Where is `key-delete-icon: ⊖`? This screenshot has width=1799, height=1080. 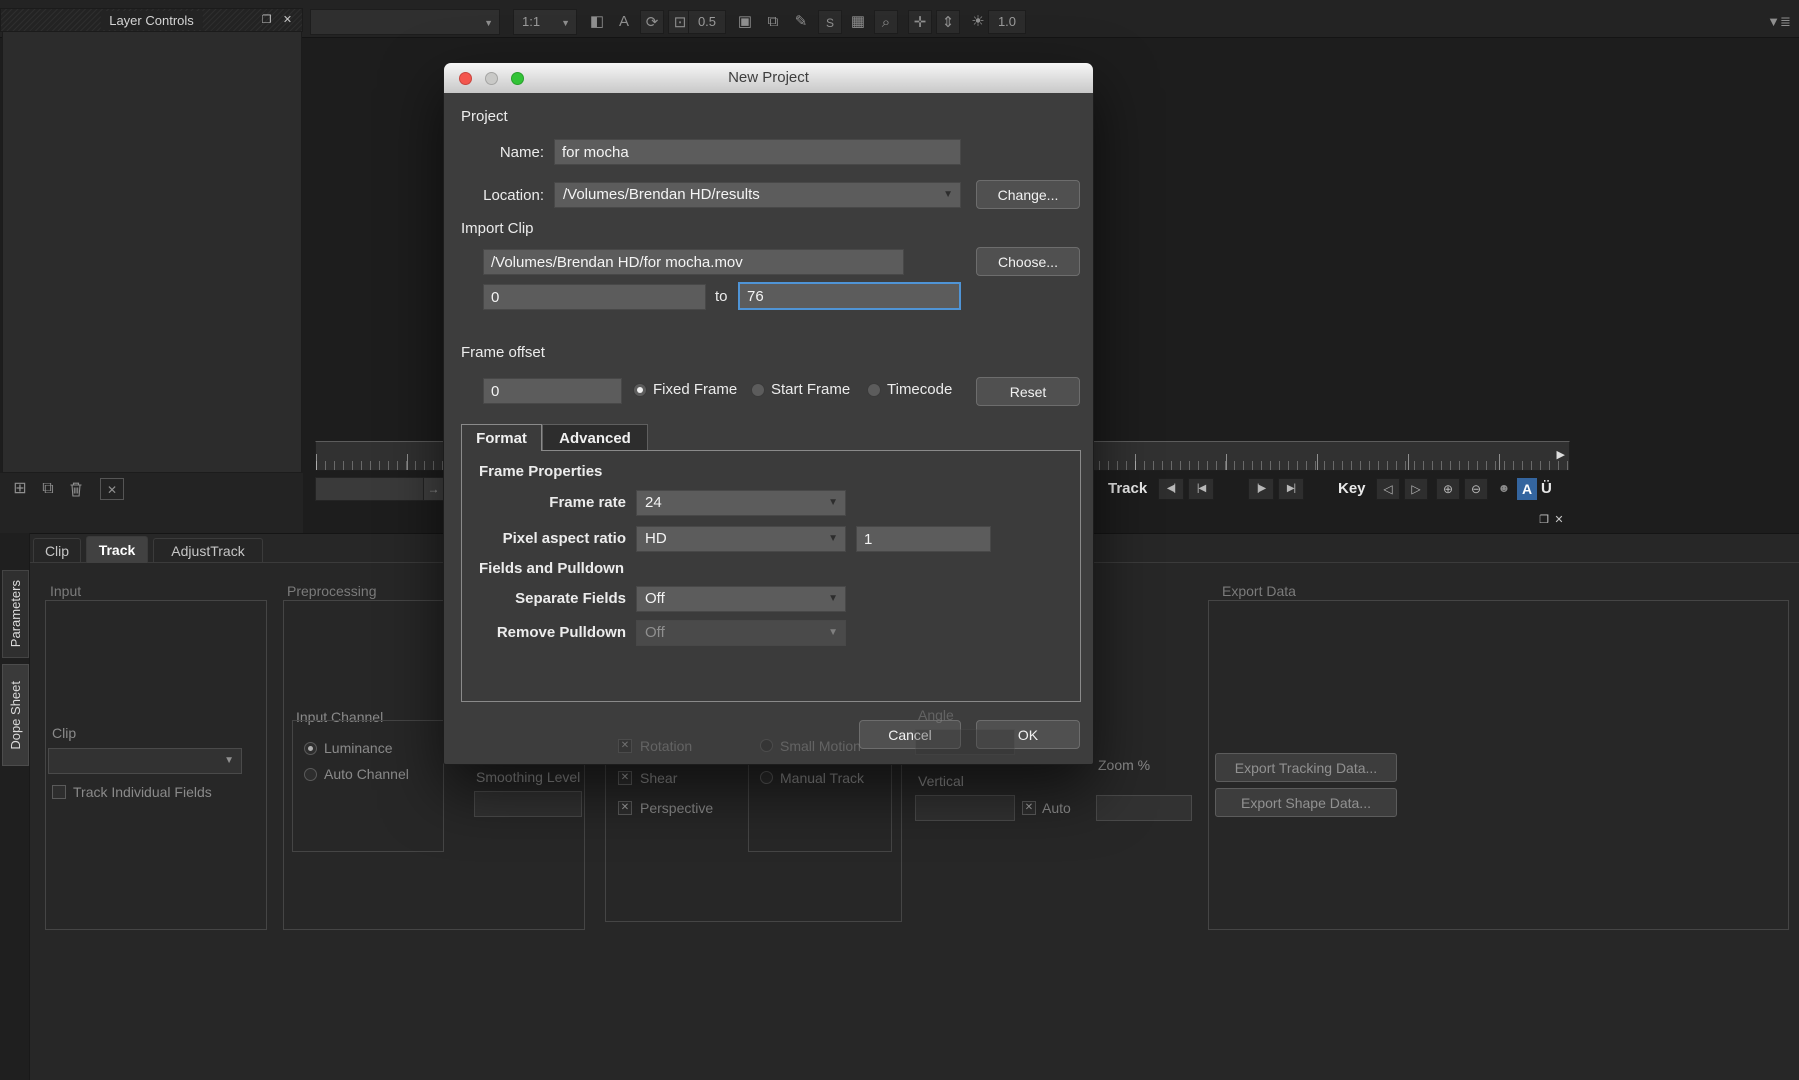
key-delete-icon: ⊖ is located at coordinates (1476, 489).